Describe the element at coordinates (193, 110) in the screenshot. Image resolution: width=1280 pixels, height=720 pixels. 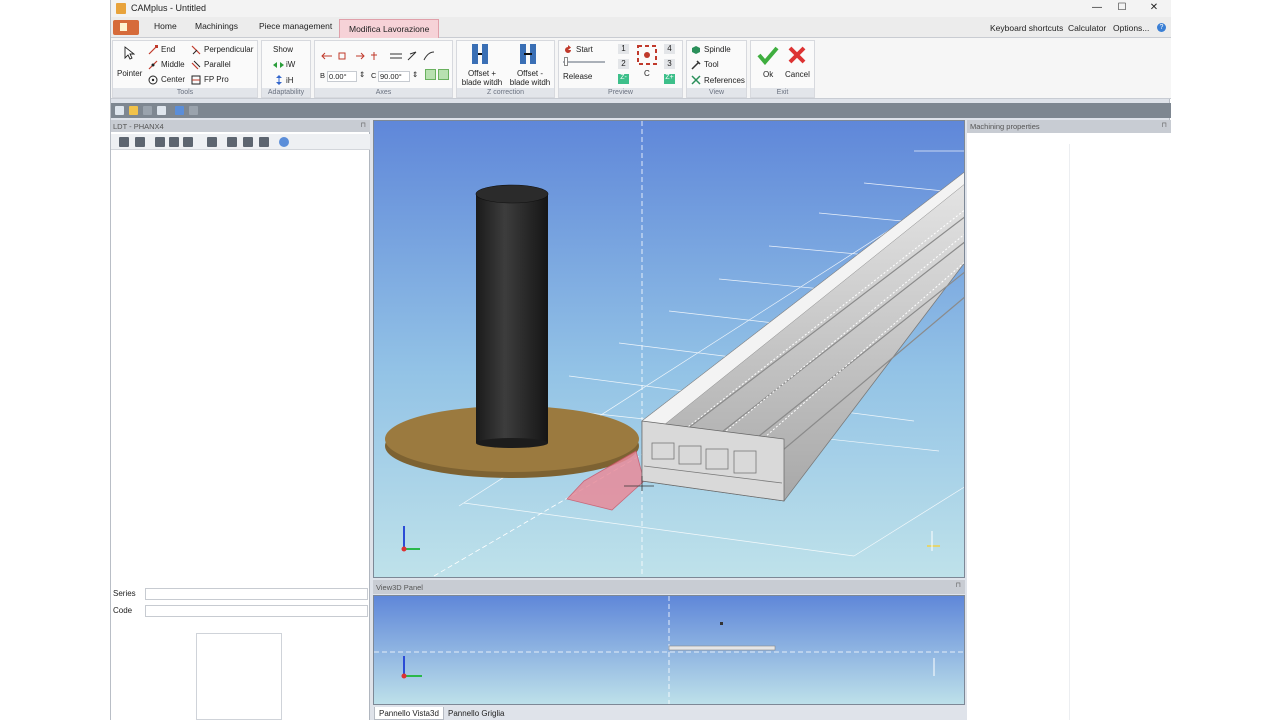
I see `redo-icon` at that location.